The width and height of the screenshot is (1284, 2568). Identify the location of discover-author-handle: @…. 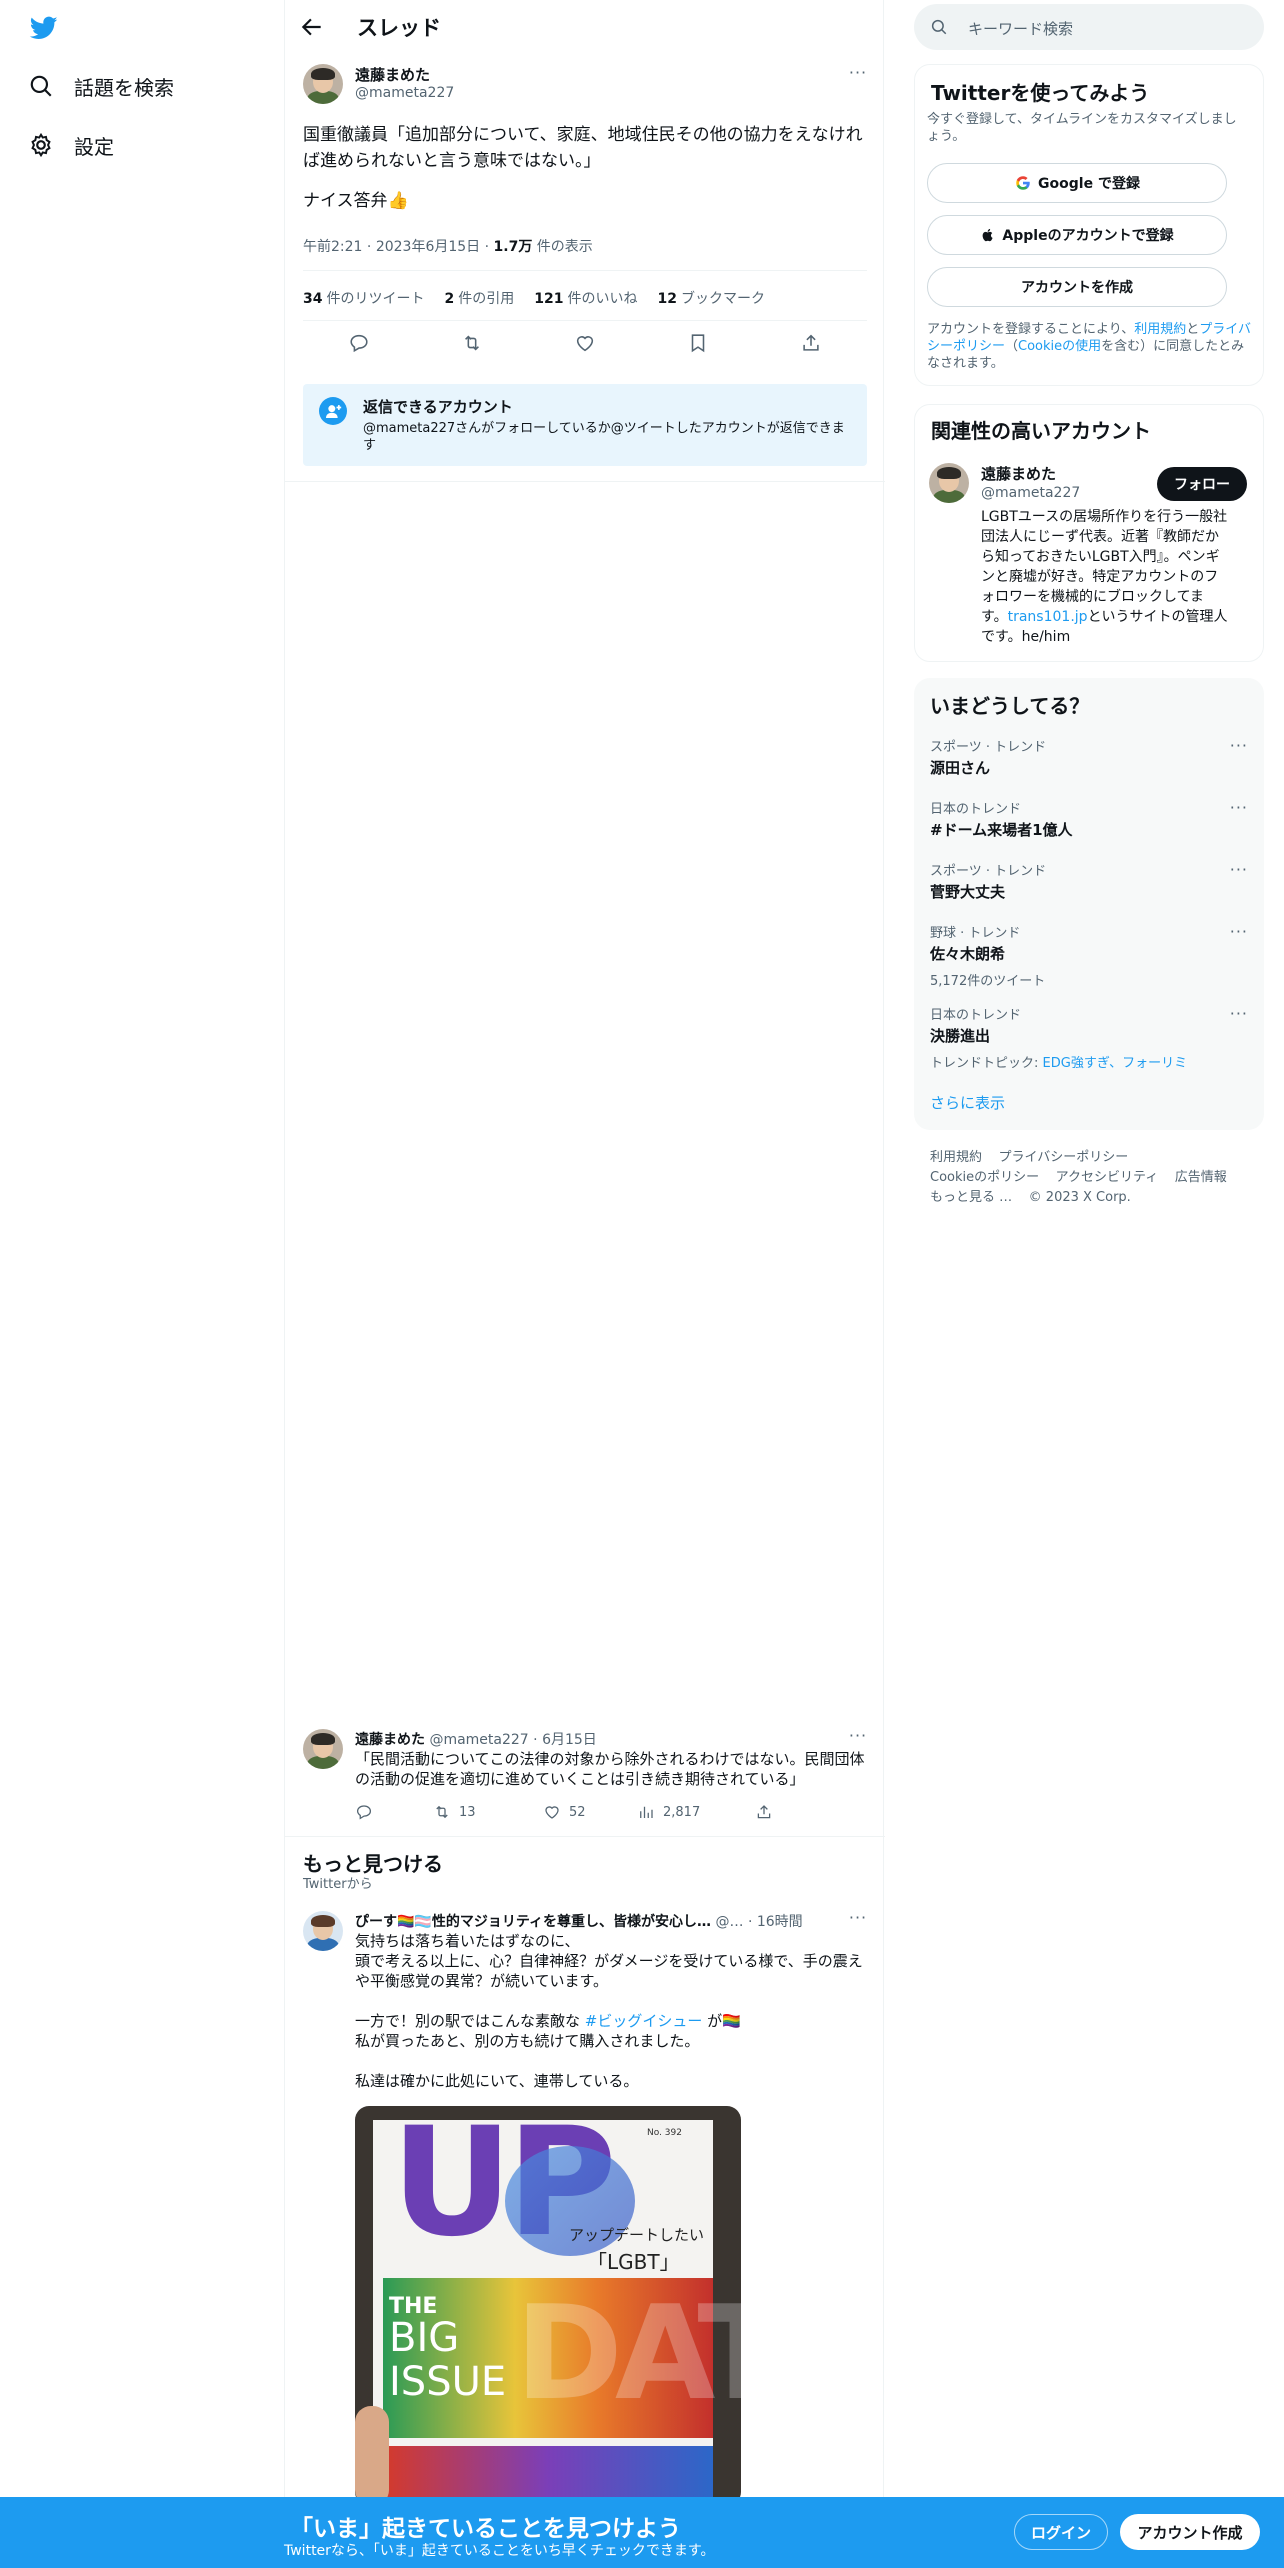
(729, 1922).